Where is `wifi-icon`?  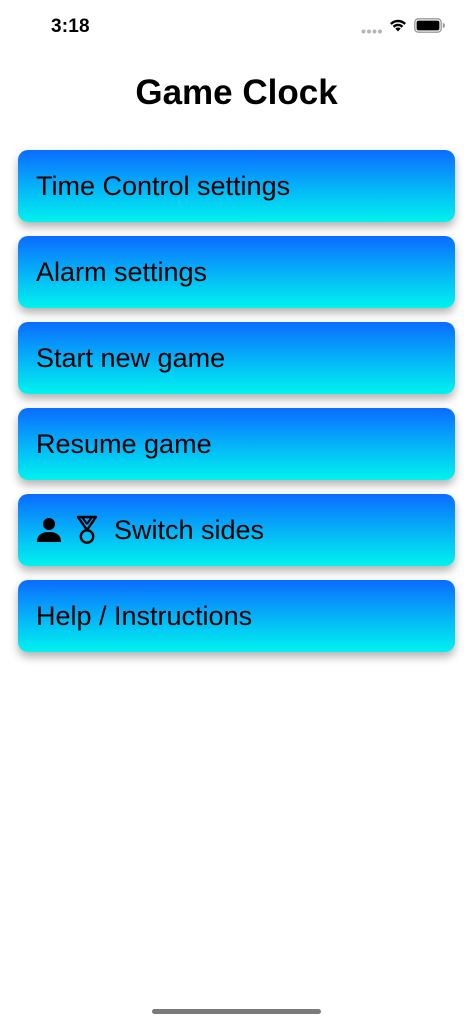
wifi-icon is located at coordinates (398, 25).